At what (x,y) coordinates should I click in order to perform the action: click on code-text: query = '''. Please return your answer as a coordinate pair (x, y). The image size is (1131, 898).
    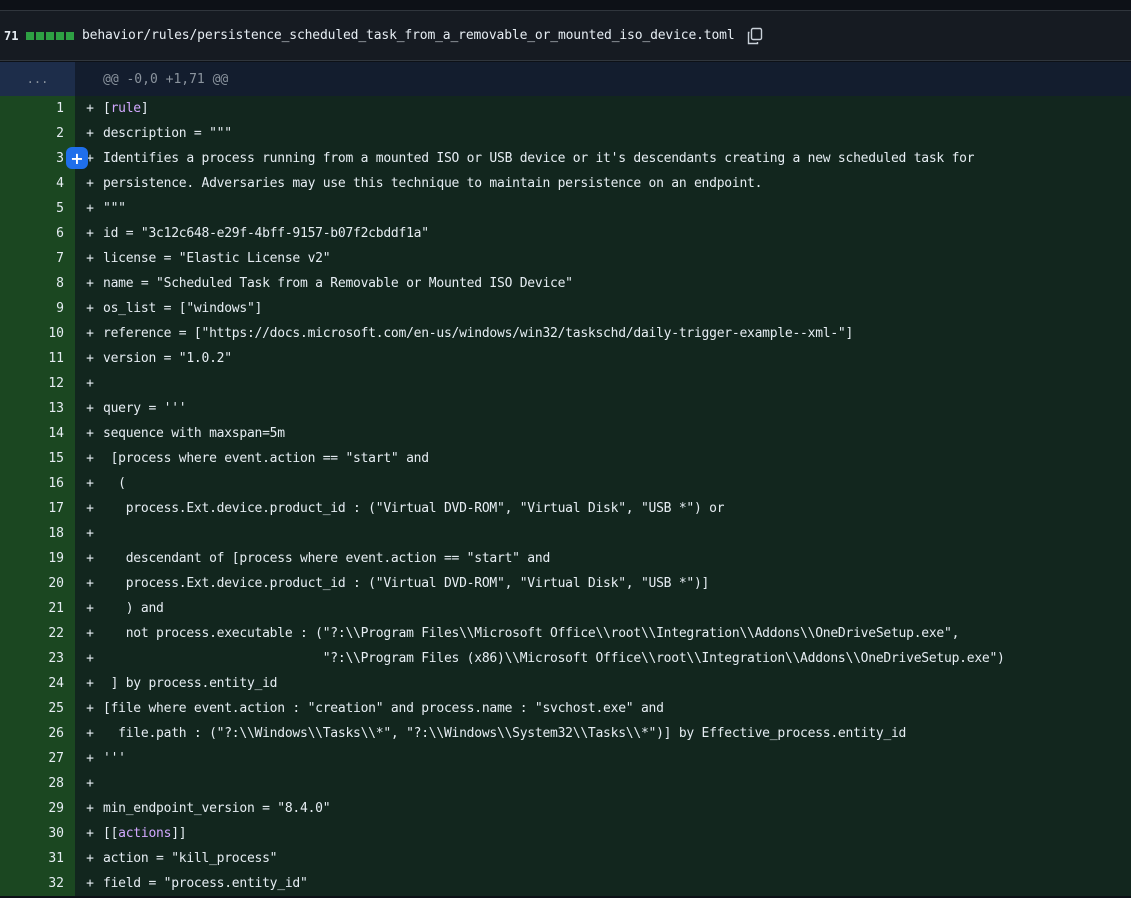
    Looking at the image, I should click on (145, 408).